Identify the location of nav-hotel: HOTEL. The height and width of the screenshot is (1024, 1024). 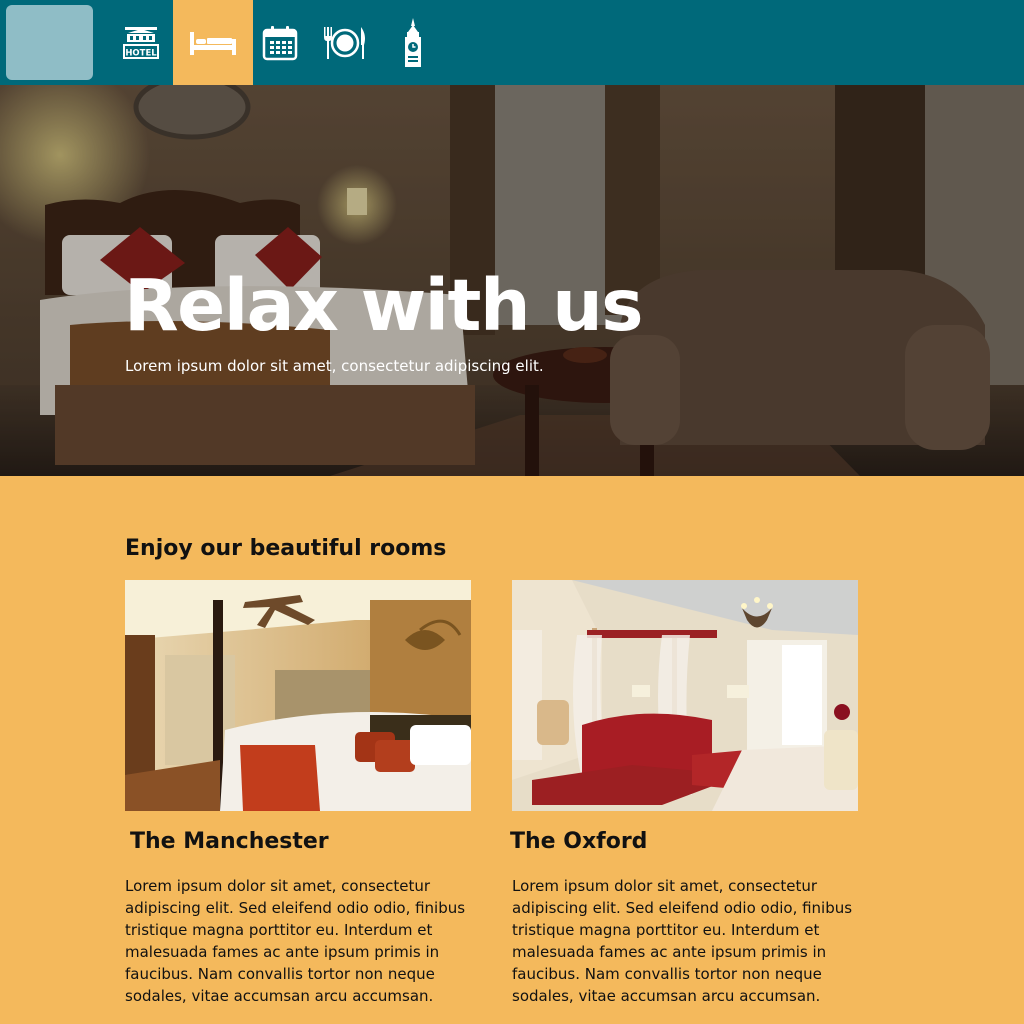
(141, 42).